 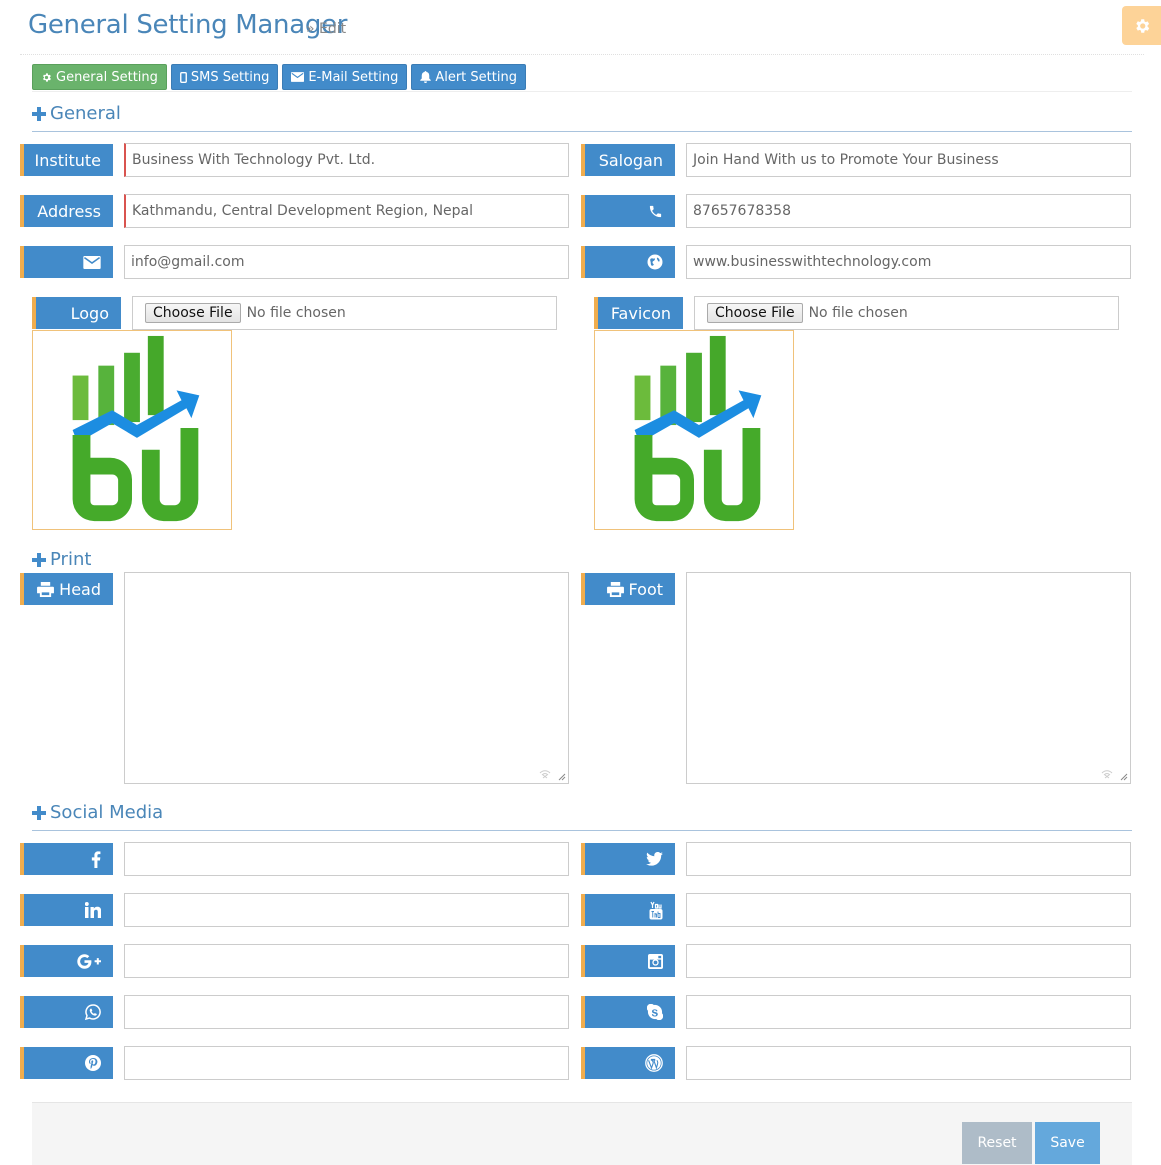 I want to click on print-head-textarea, so click(x=346, y=678).